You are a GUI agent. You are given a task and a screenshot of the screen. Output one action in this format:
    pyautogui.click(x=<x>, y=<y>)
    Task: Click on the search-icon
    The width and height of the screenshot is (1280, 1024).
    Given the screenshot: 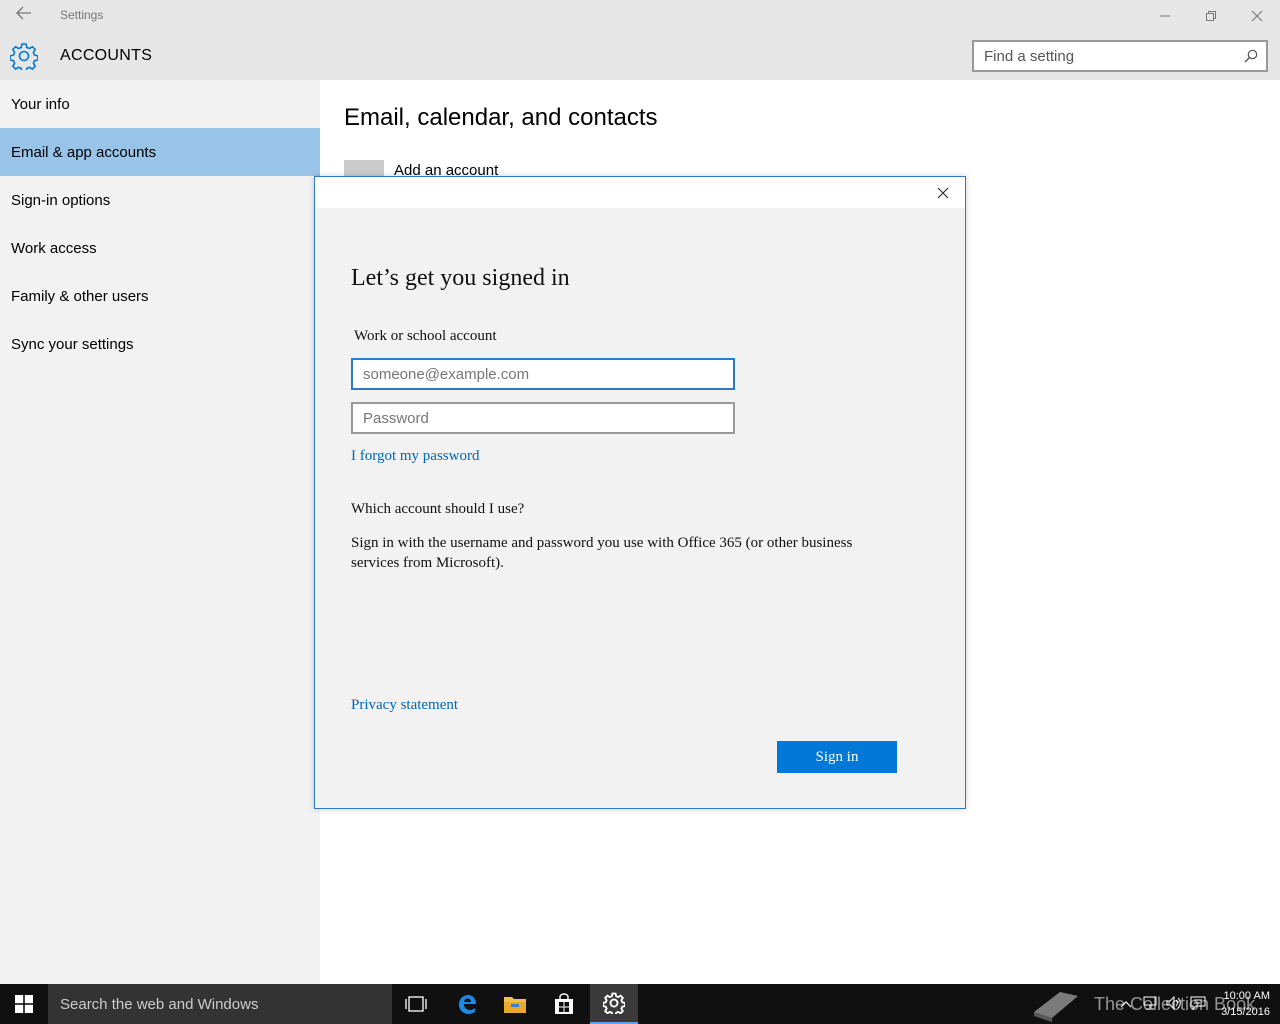 What is the action you would take?
    pyautogui.click(x=1251, y=56)
    